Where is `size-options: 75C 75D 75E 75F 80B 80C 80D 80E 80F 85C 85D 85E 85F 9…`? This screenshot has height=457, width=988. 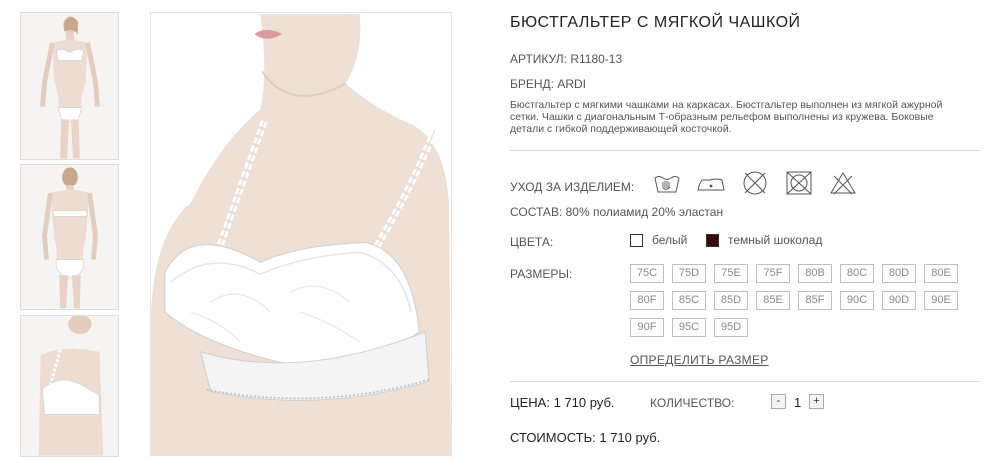
size-options: 75C 75D 75E 75F 80B 80C 80D 80E 80F 85C 85D 85E 85F 9… is located at coordinates (798, 300).